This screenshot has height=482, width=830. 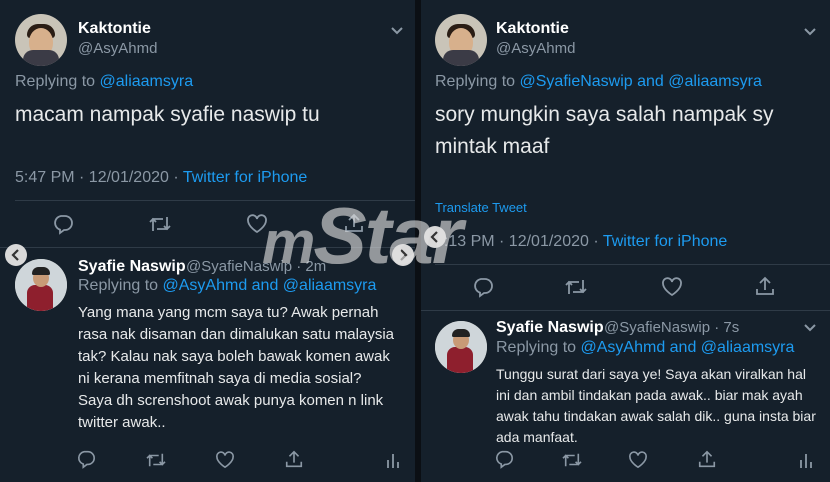 I want to click on mention-link: @SyafieNaswip and @aliaamsyra, so click(x=641, y=81).